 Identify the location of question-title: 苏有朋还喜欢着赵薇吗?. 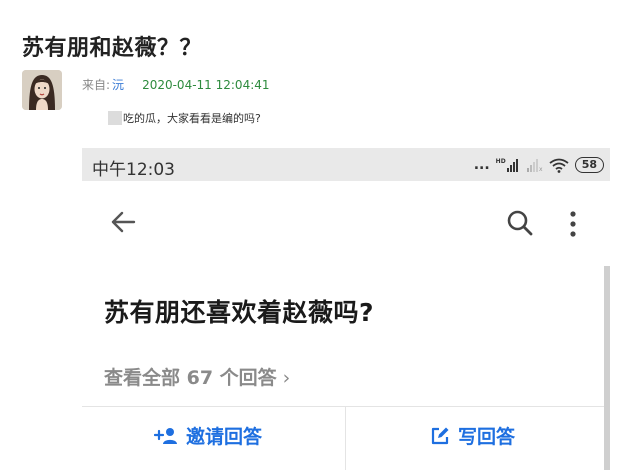
(239, 311).